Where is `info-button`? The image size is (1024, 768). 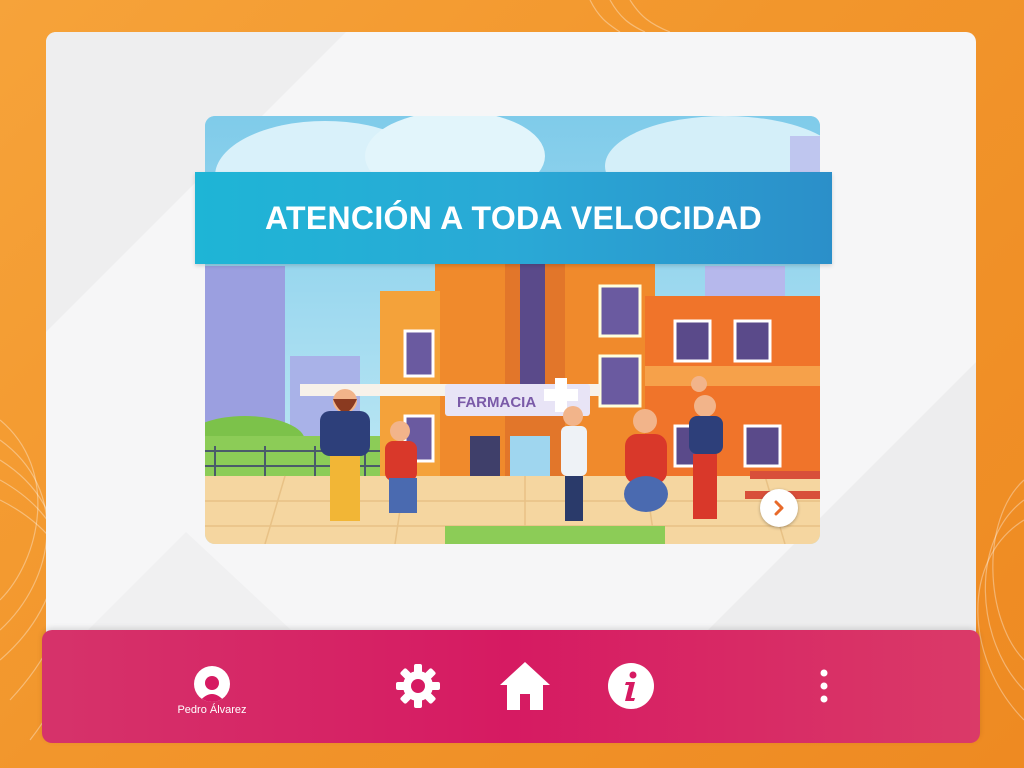
info-button is located at coordinates (631, 686).